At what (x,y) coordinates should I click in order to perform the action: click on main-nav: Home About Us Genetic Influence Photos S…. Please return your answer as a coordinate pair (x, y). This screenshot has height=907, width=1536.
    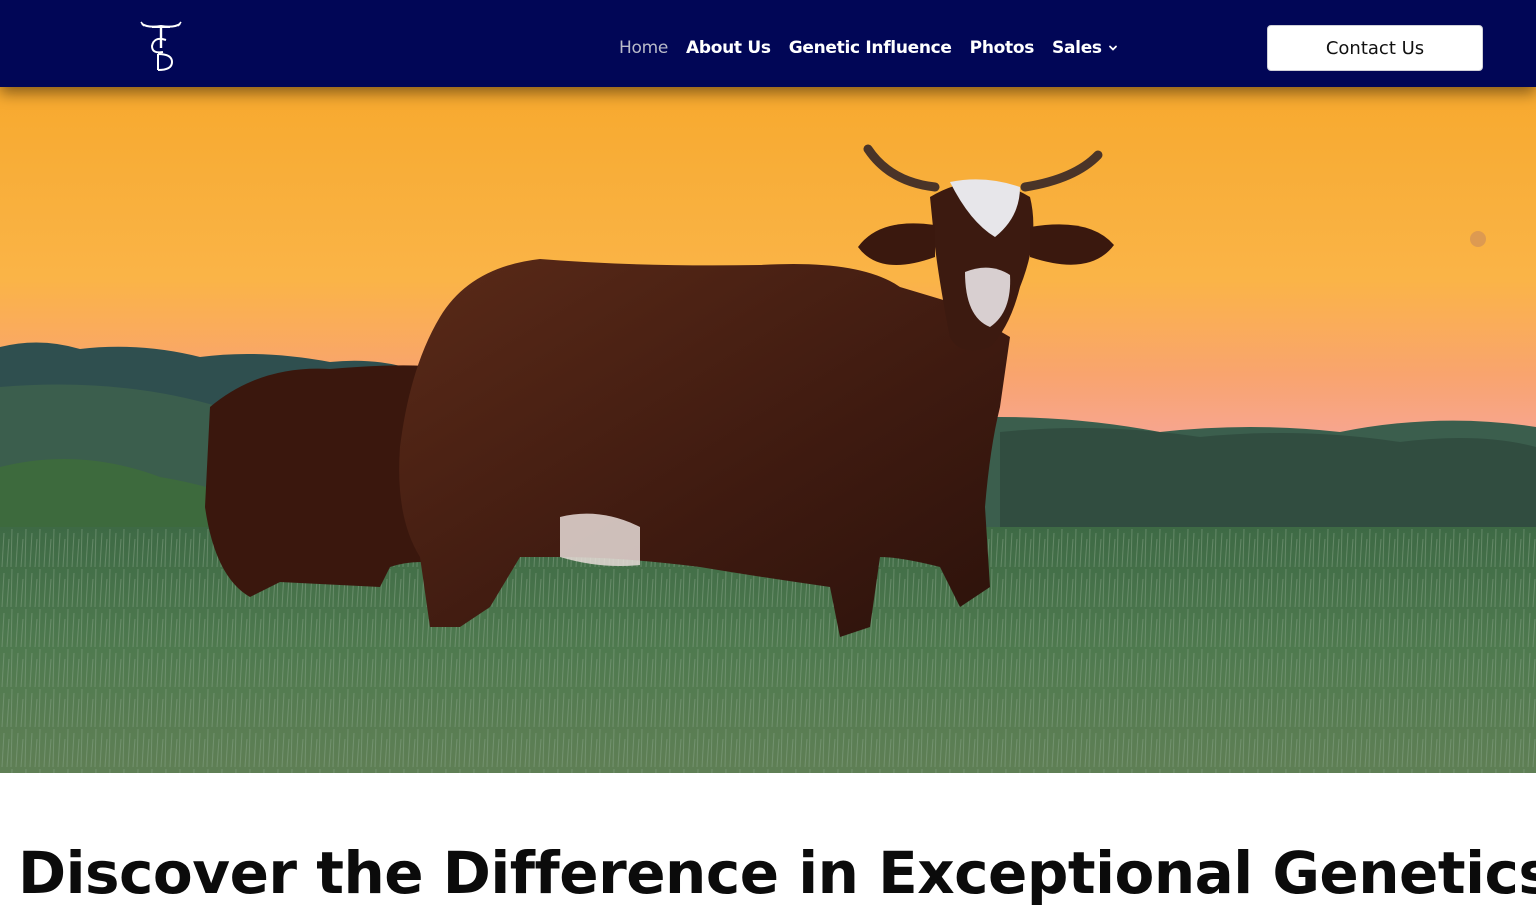
    Looking at the image, I should click on (868, 48).